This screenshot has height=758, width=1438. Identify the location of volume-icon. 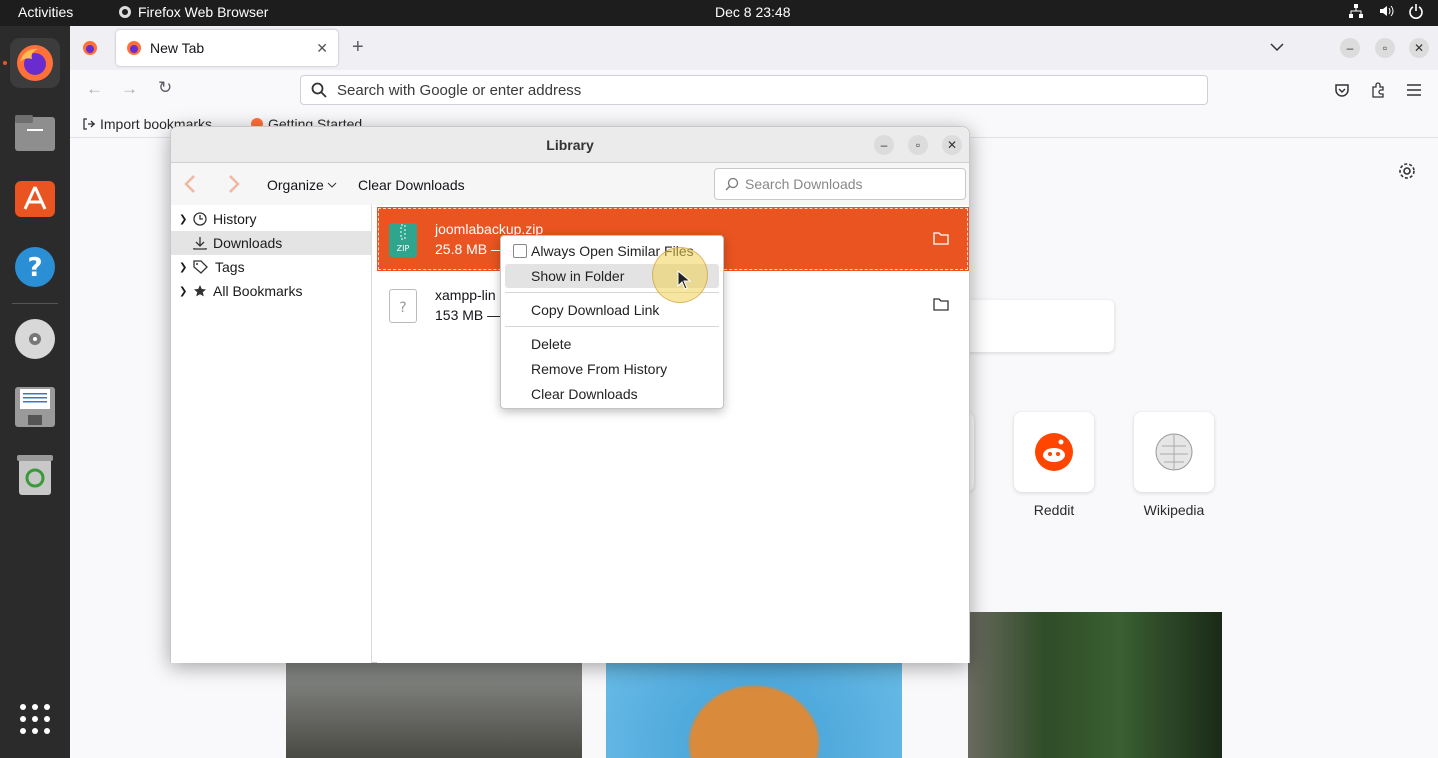
(1386, 11).